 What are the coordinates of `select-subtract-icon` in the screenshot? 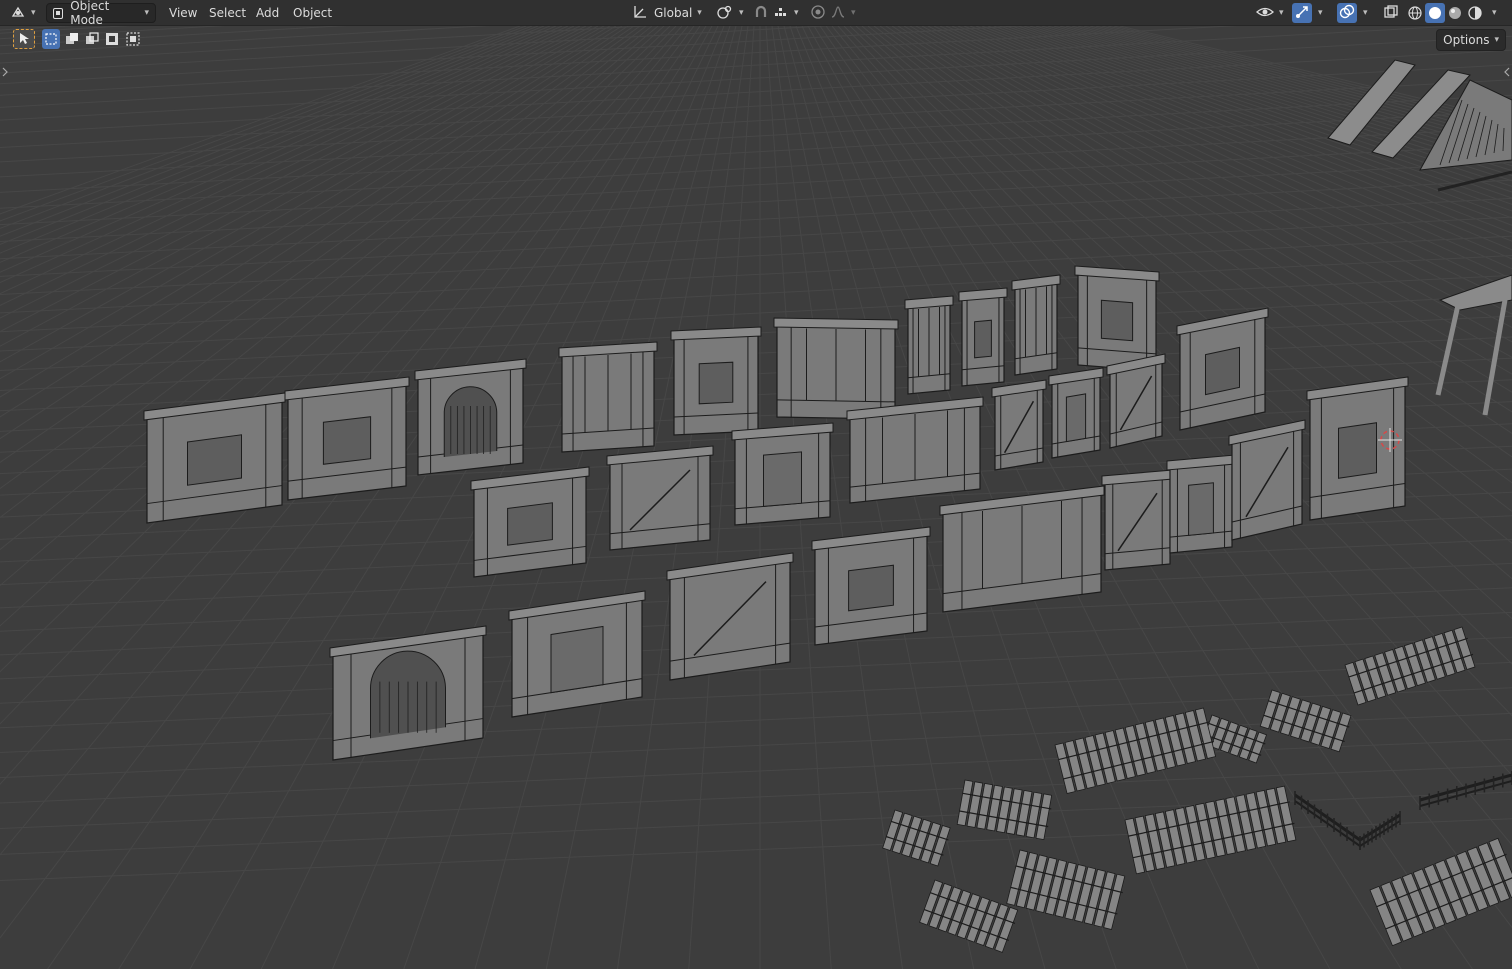 It's located at (92, 39).